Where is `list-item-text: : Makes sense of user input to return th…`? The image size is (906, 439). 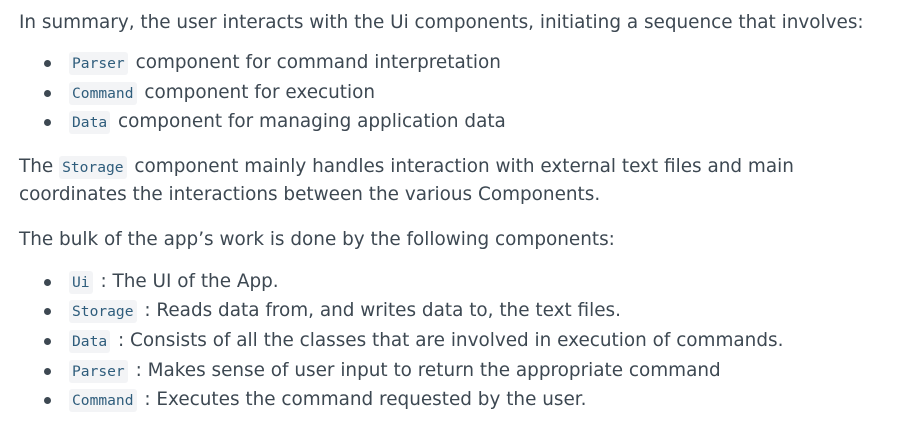
list-item-text: : Makes sense of user input to return th… is located at coordinates (428, 370).